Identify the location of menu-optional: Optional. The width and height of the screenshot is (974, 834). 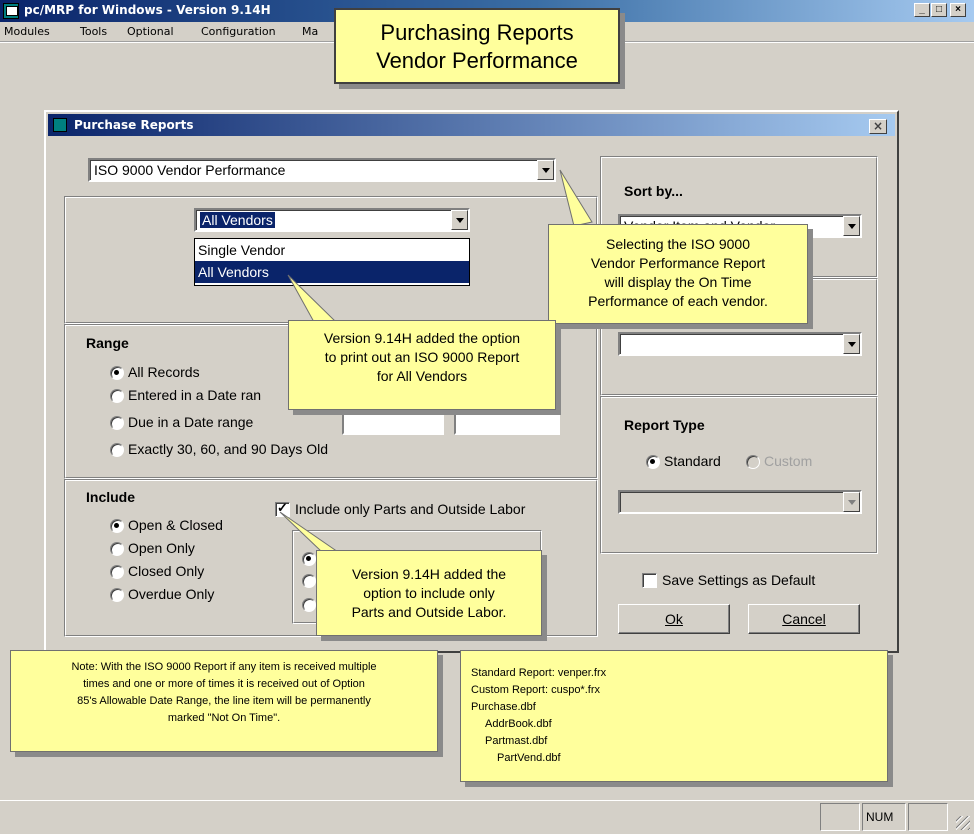
(150, 31).